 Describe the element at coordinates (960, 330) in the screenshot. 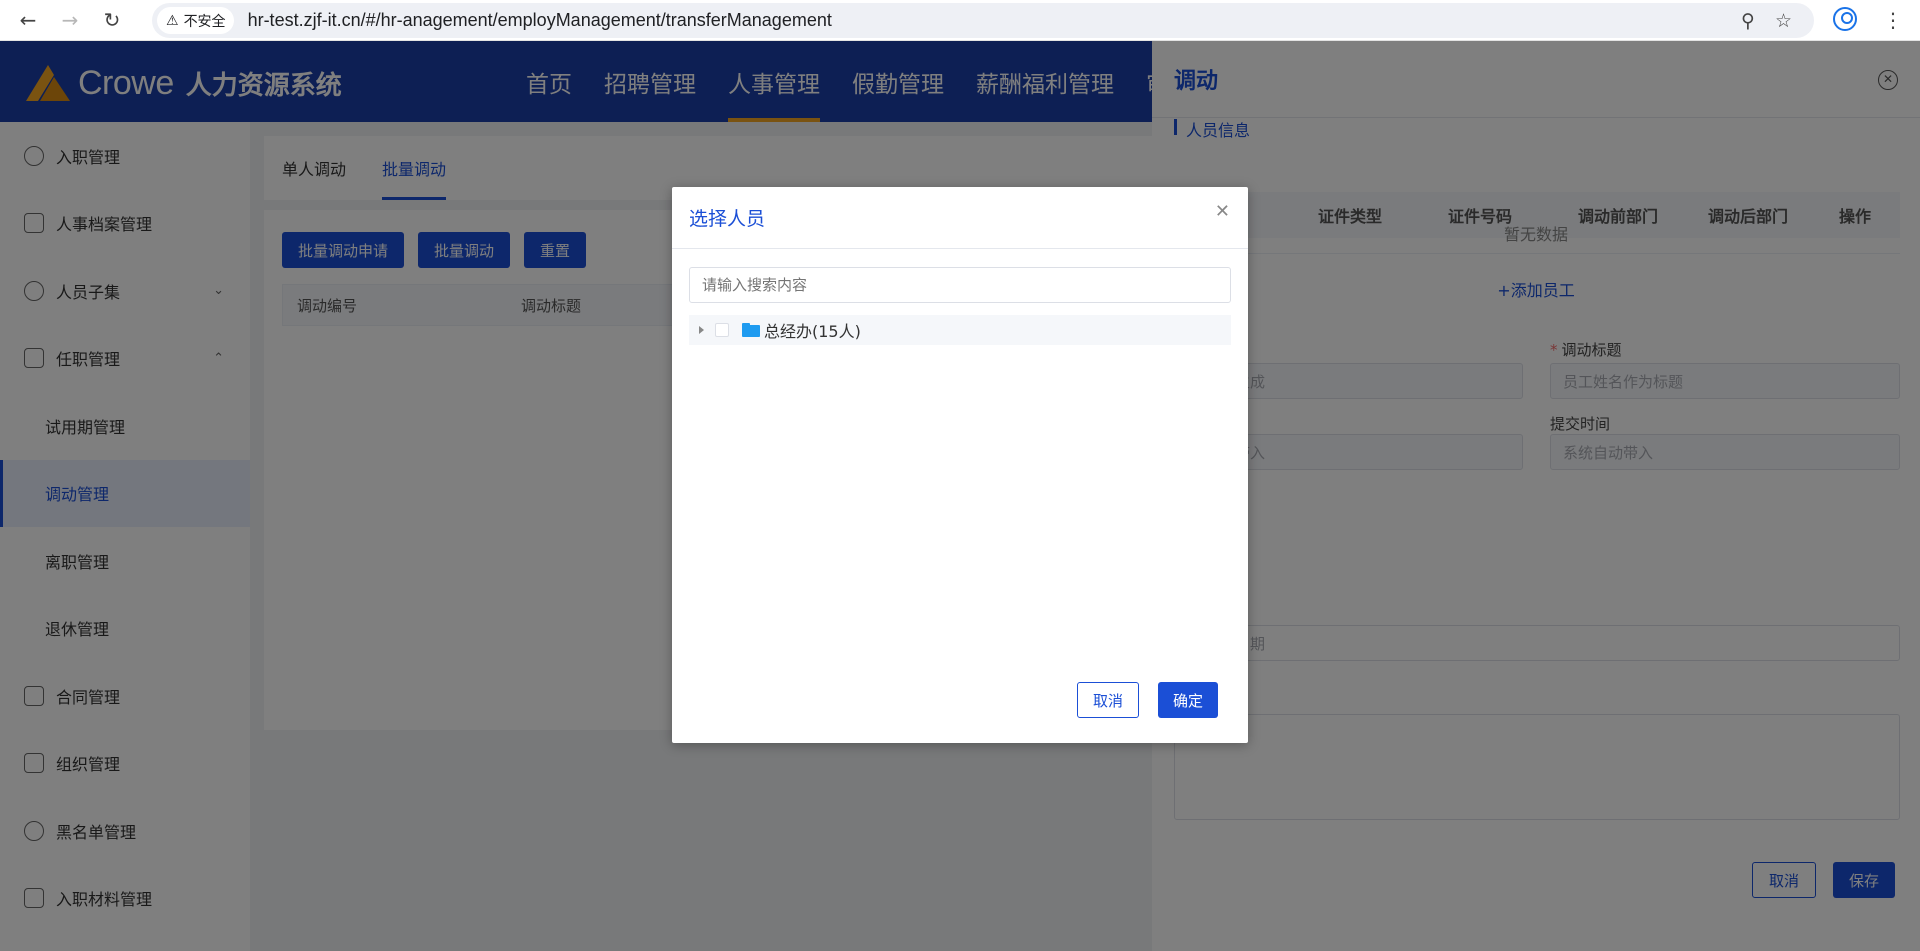

I see `tree-node: 总经办(15人)` at that location.